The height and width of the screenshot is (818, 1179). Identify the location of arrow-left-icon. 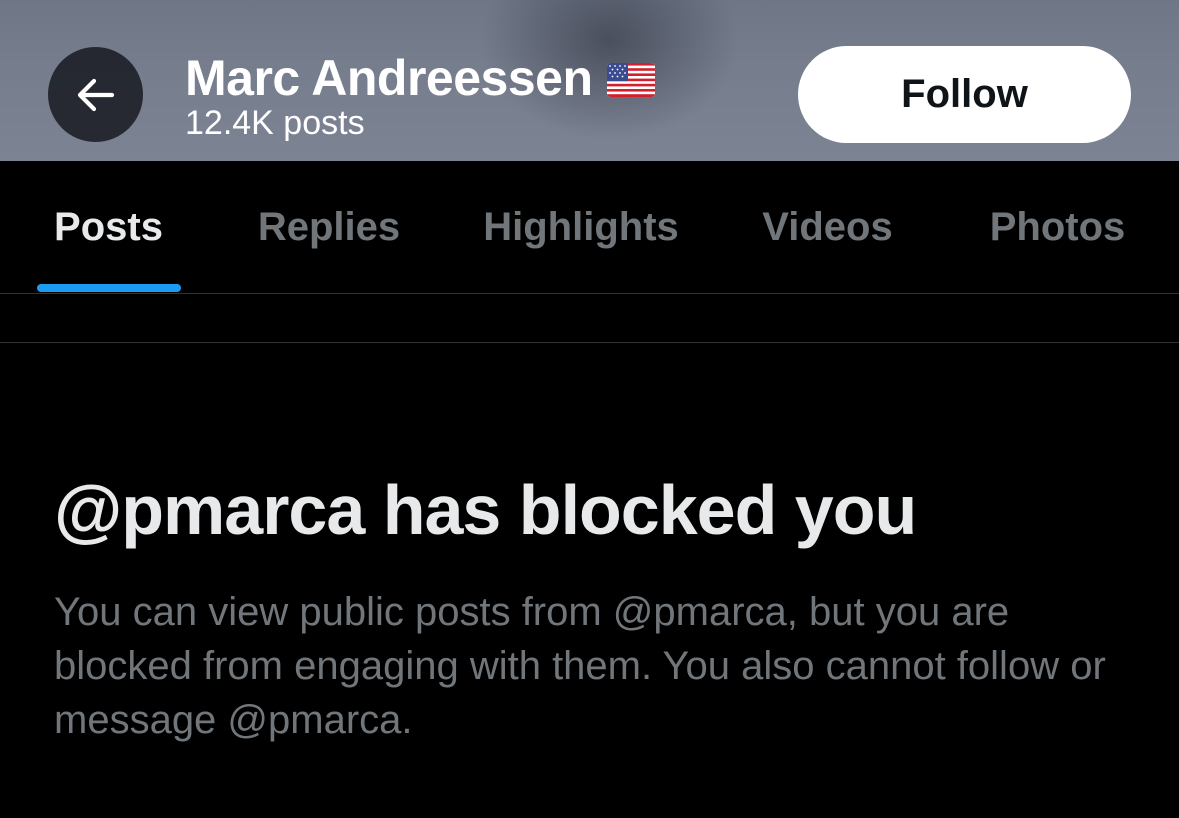
(95, 94).